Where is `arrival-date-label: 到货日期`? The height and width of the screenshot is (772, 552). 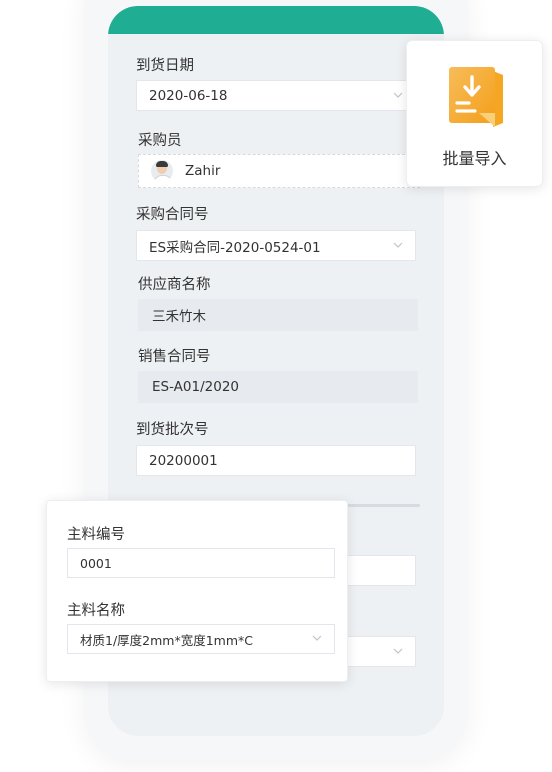
arrival-date-label: 到货日期 is located at coordinates (165, 66).